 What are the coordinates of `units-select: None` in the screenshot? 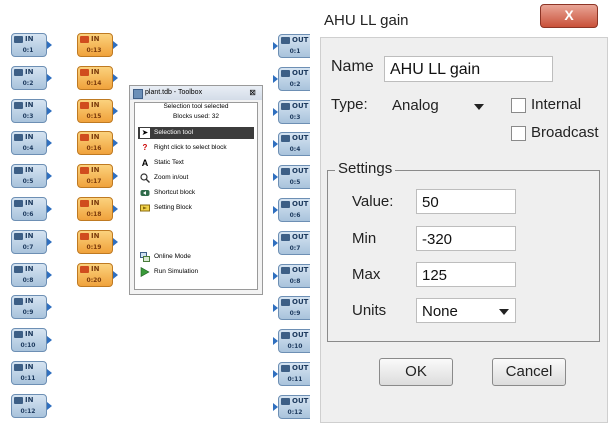 It's located at (466, 310).